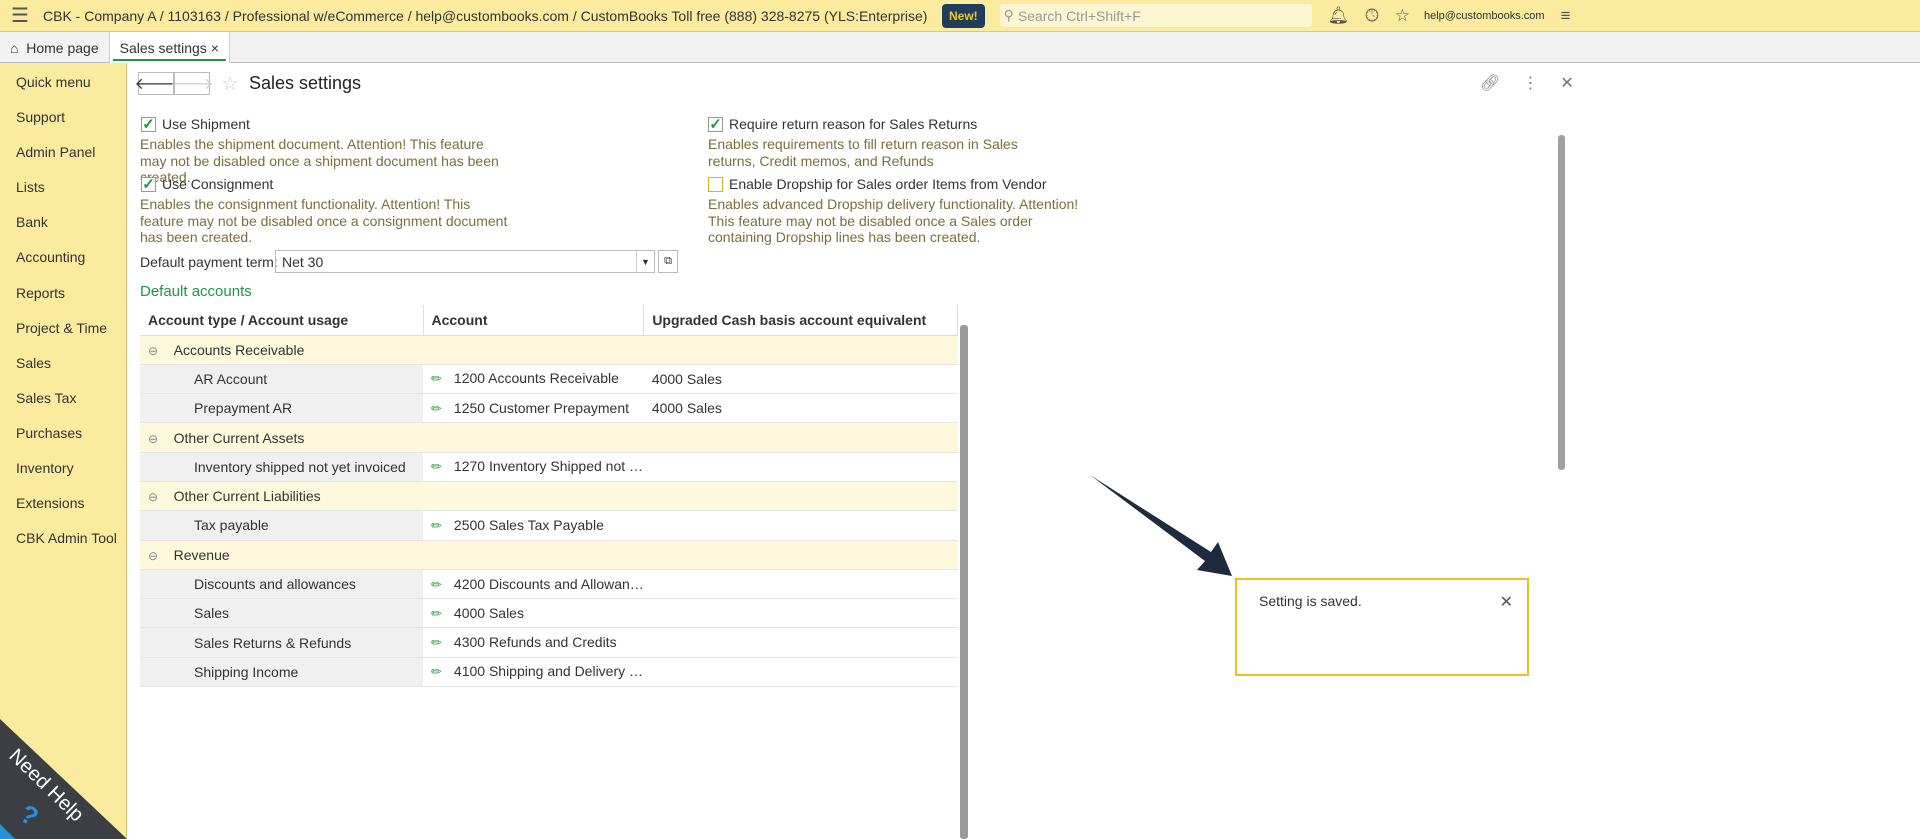 Image resolution: width=1920 pixels, height=839 pixels. What do you see at coordinates (63, 82) in the screenshot?
I see `sidebar-item-quick-menu: Quick menu` at bounding box center [63, 82].